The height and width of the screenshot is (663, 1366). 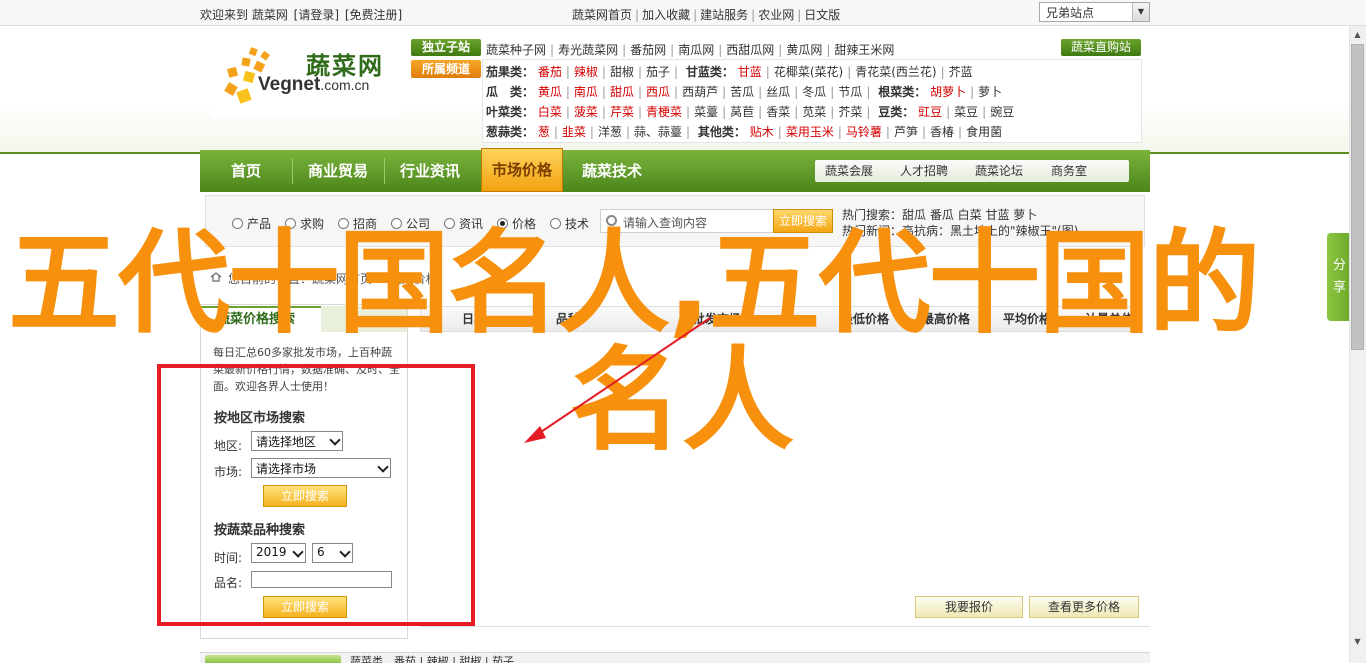 I want to click on solo-link: 寿光蔬菜网, so click(x=588, y=50).